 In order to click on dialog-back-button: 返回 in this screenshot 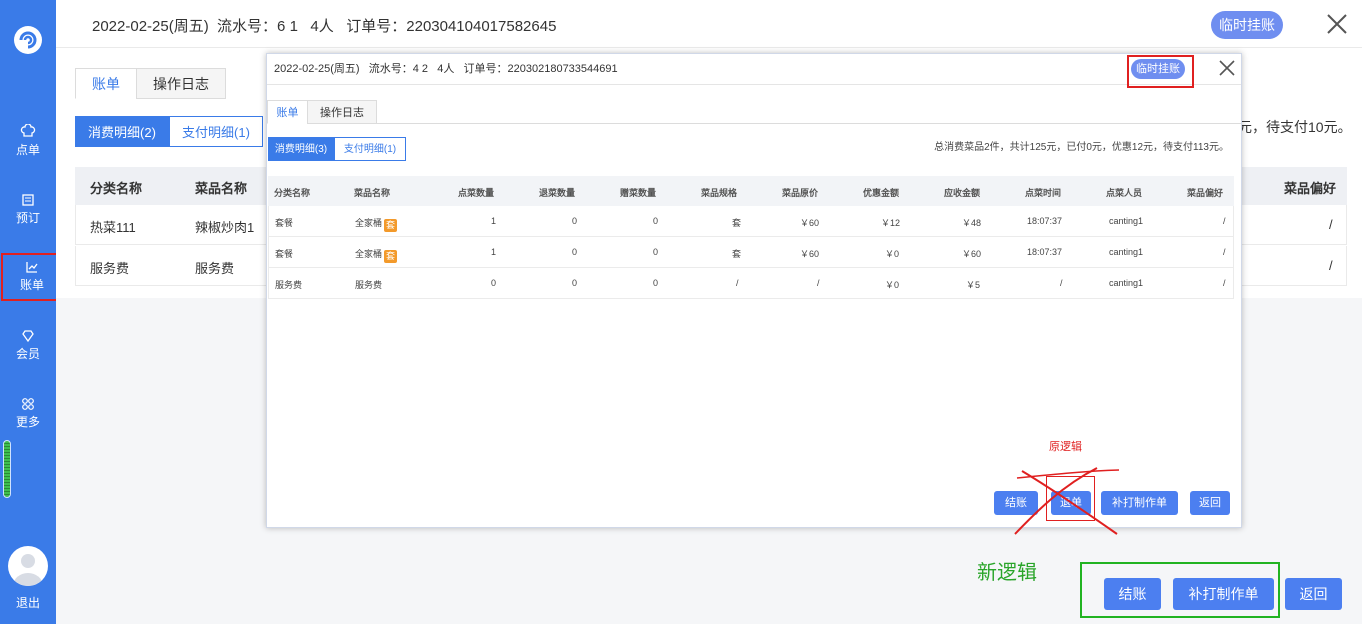, I will do `click(1210, 503)`.